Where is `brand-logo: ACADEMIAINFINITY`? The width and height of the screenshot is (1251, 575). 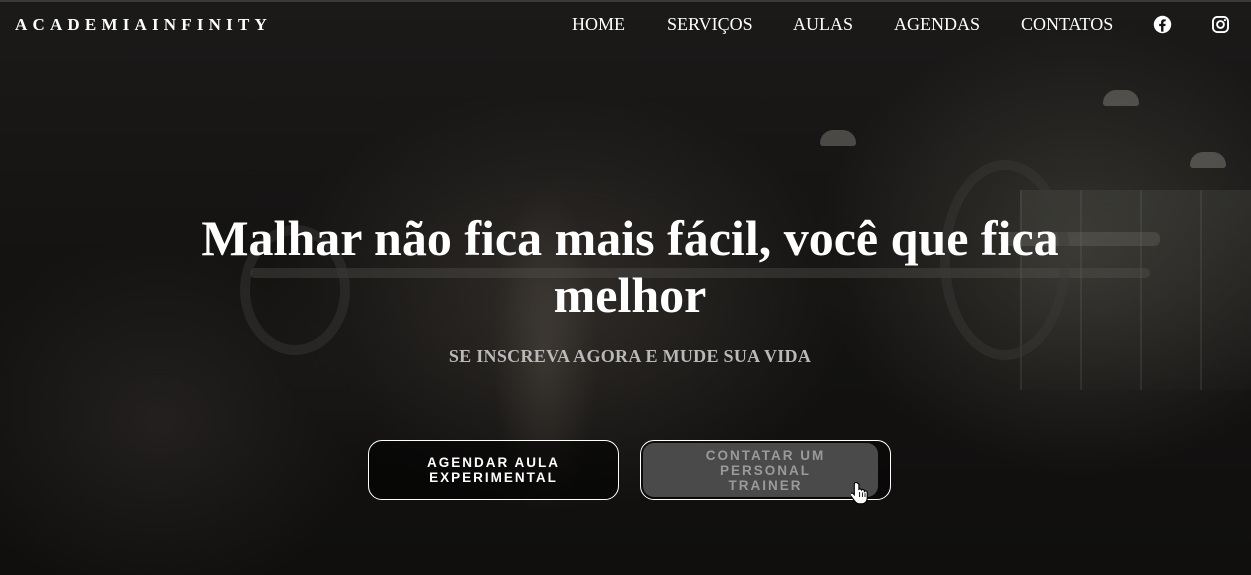
brand-logo: ACADEMIAINFINITY is located at coordinates (143, 25).